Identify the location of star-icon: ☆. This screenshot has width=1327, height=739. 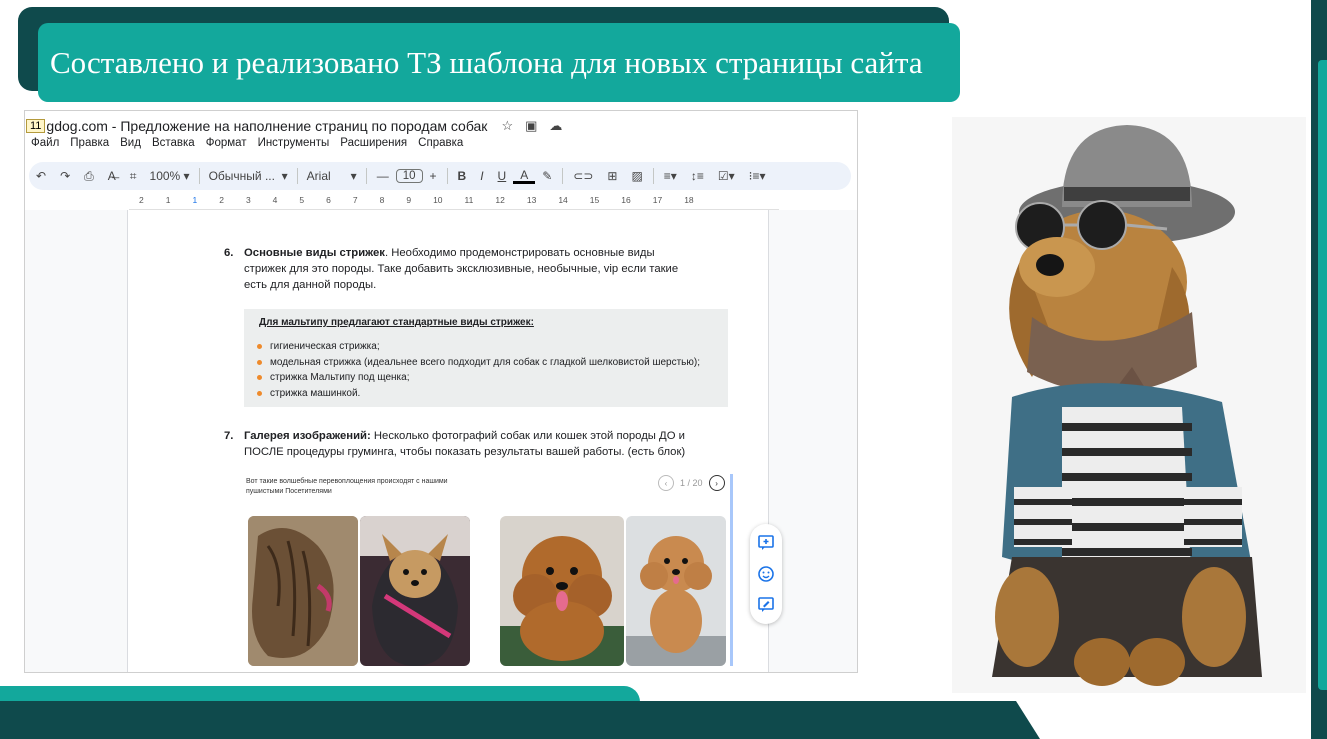
(507, 126).